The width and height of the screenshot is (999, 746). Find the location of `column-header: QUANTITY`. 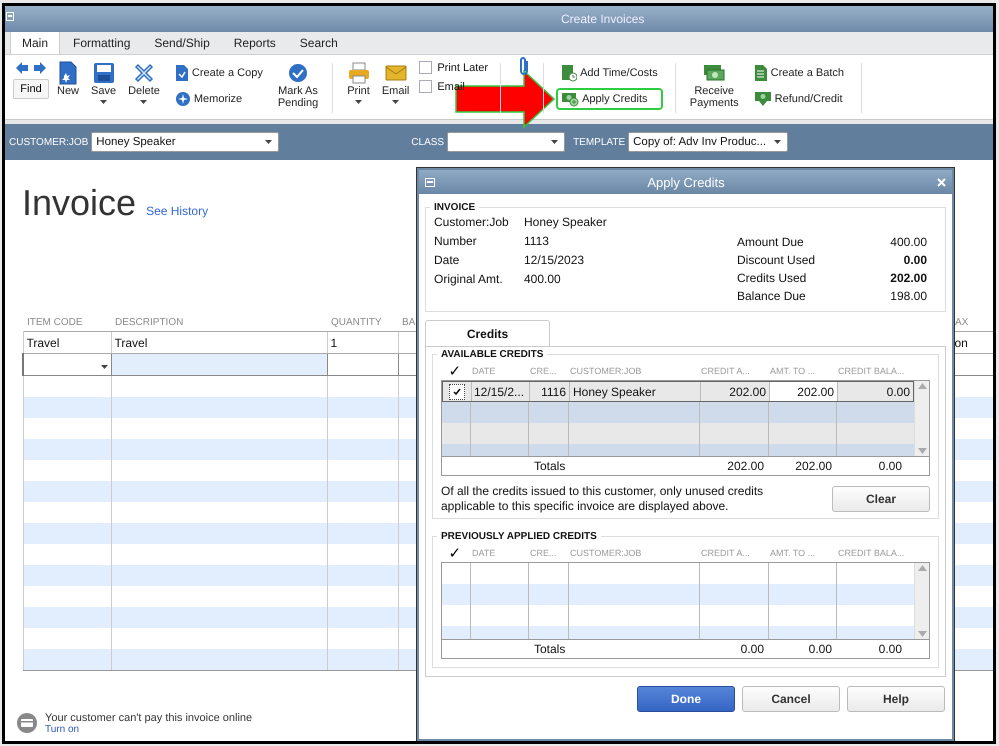

column-header: QUANTITY is located at coordinates (362, 323).